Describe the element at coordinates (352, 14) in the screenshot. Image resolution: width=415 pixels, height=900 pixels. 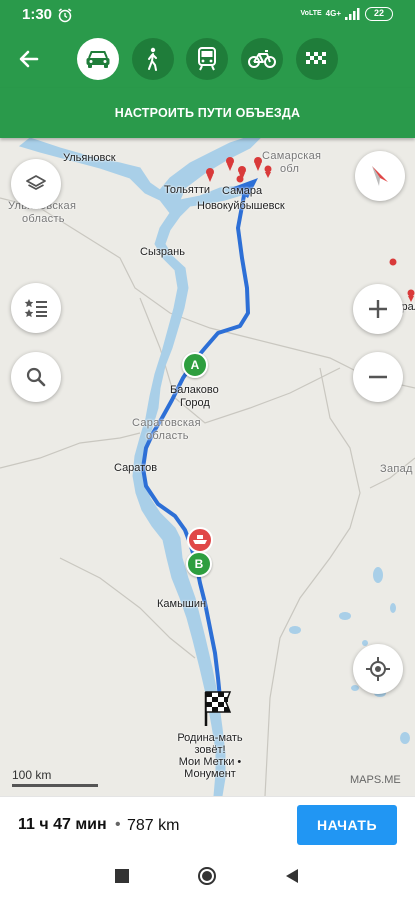
I see `signal-icon` at that location.